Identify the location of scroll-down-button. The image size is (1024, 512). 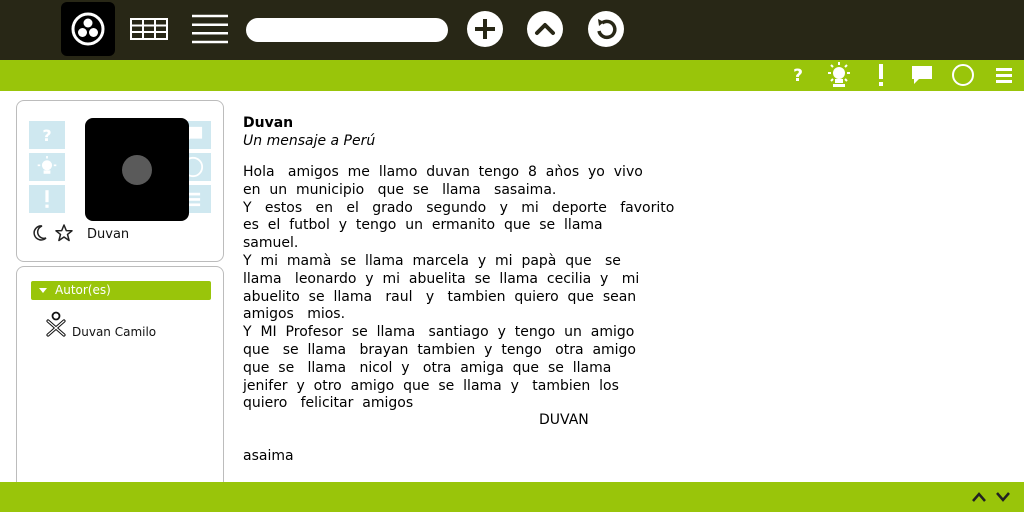
(1003, 497).